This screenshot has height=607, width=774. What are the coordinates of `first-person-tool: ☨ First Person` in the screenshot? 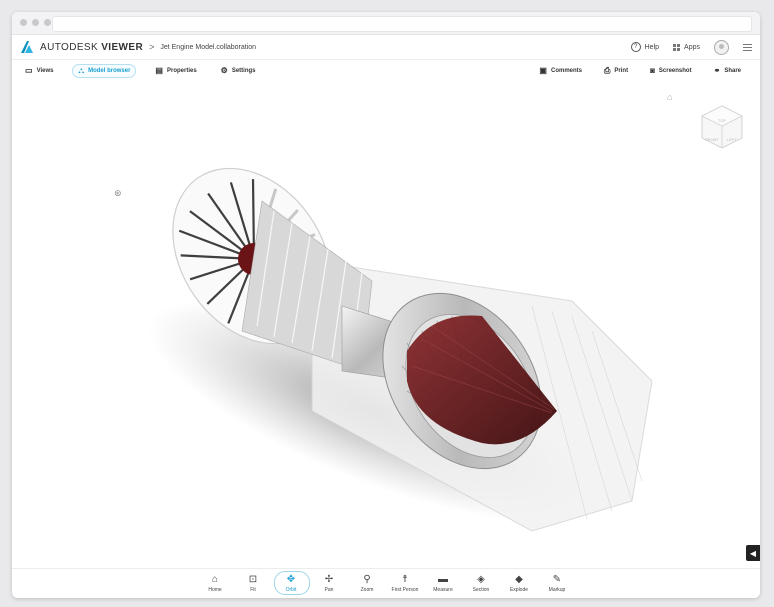 It's located at (405, 583).